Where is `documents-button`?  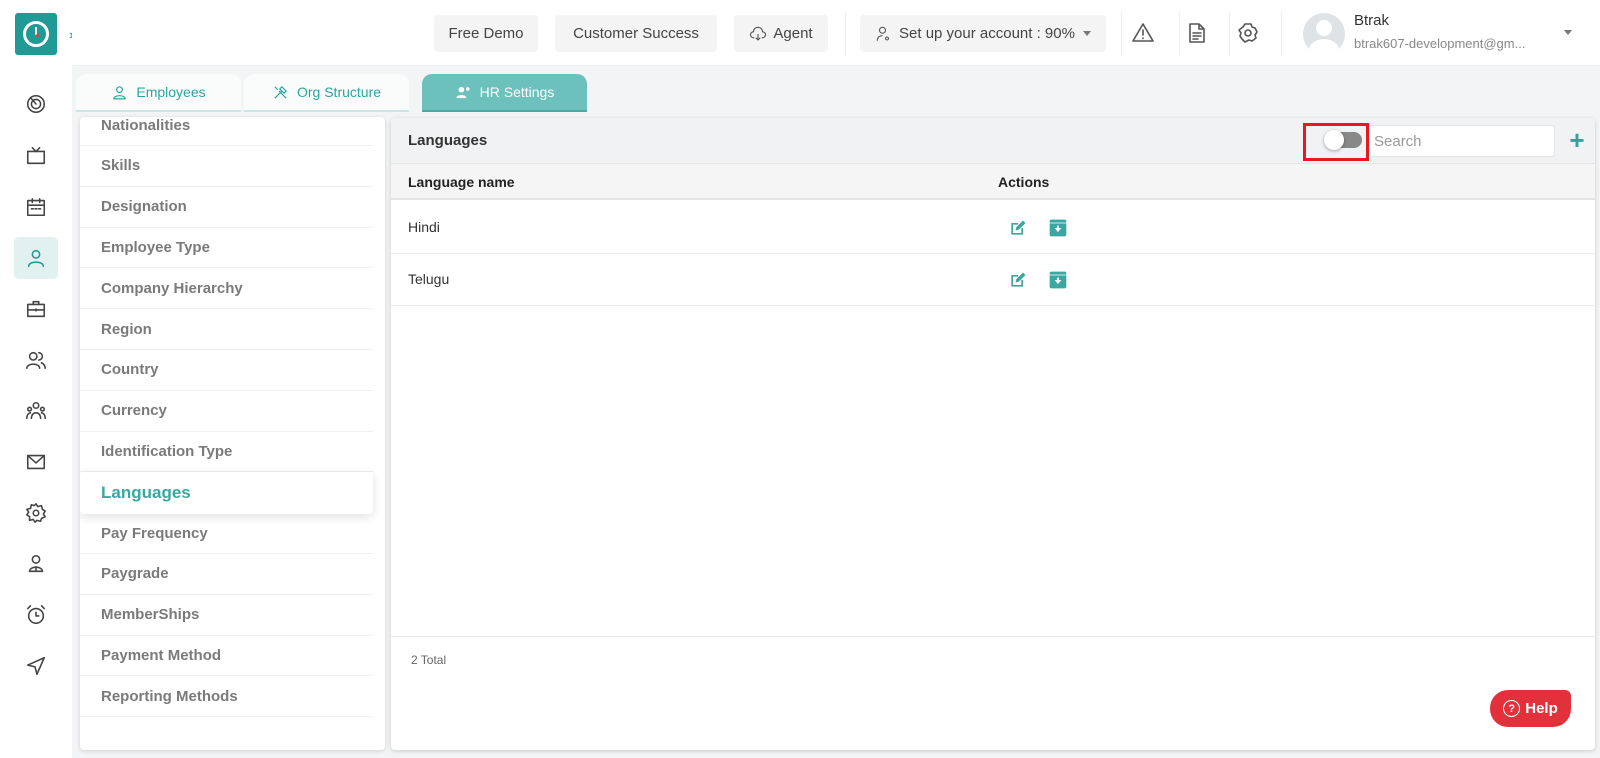 documents-button is located at coordinates (1197, 33).